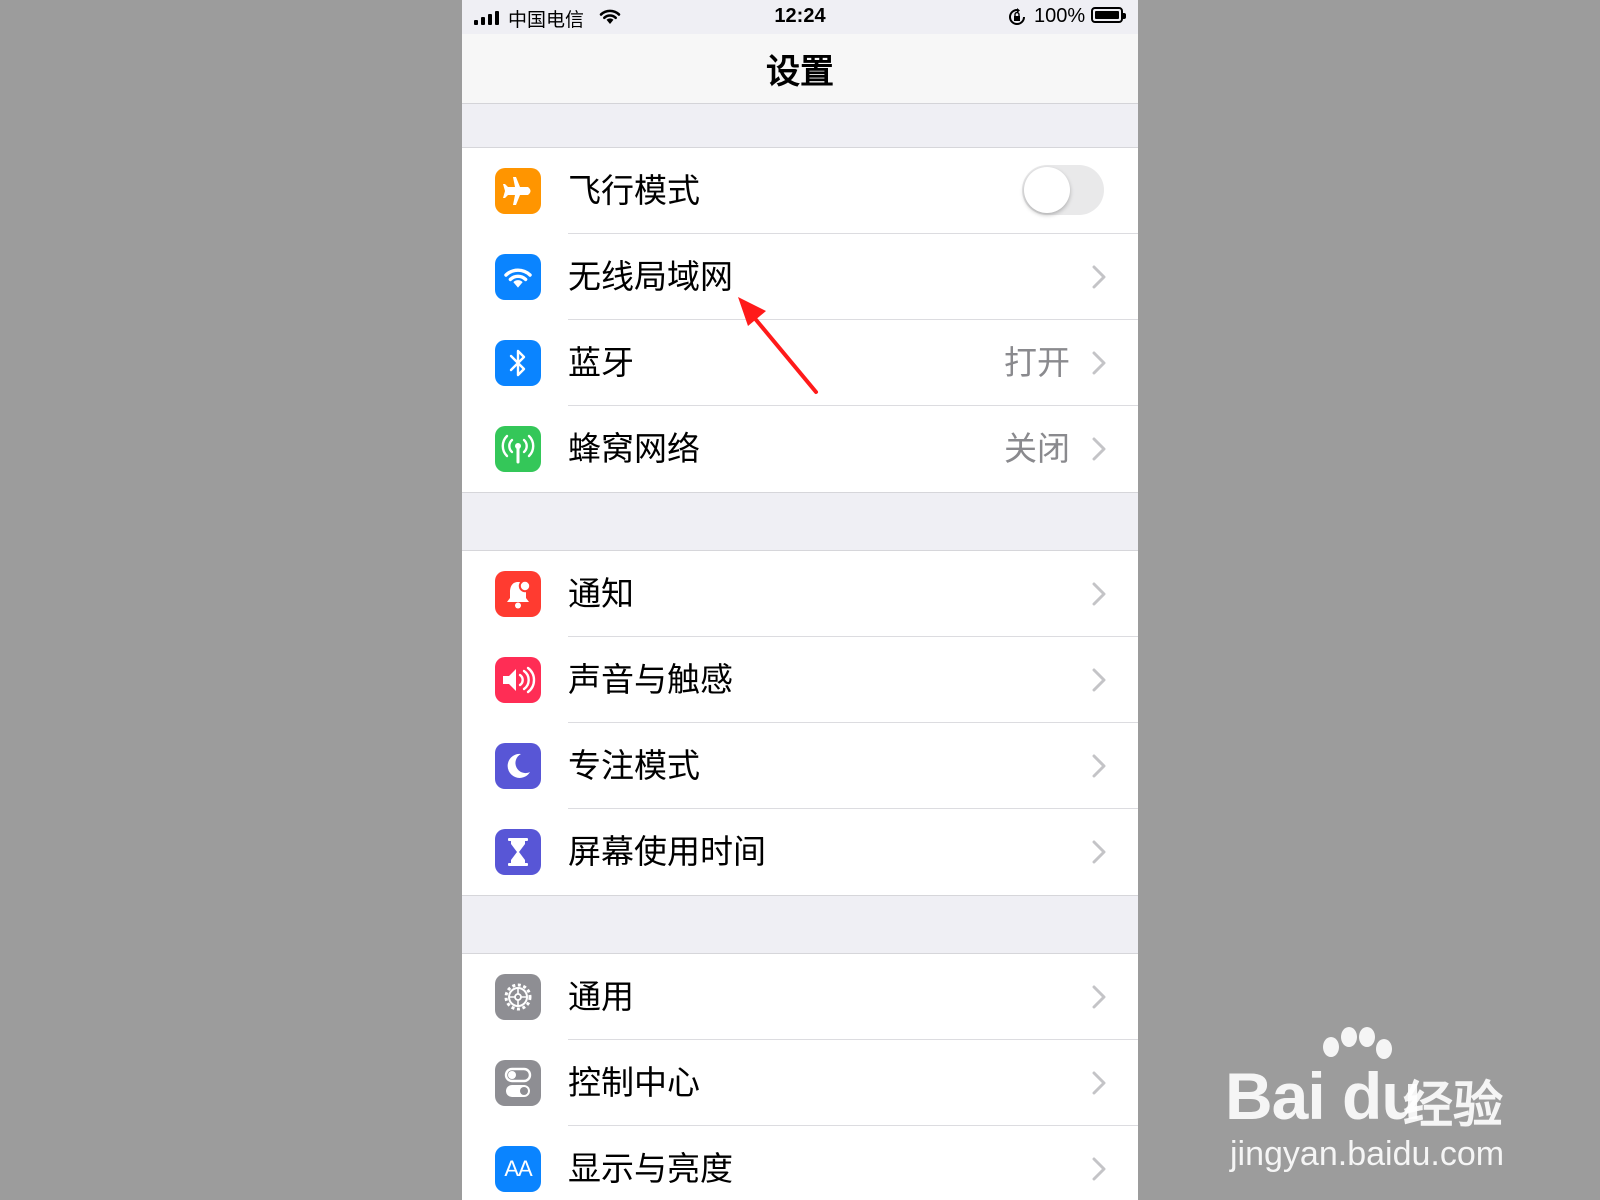 This screenshot has height=1200, width=1600. What do you see at coordinates (518, 852) in the screenshot?
I see `hourglass-icon` at bounding box center [518, 852].